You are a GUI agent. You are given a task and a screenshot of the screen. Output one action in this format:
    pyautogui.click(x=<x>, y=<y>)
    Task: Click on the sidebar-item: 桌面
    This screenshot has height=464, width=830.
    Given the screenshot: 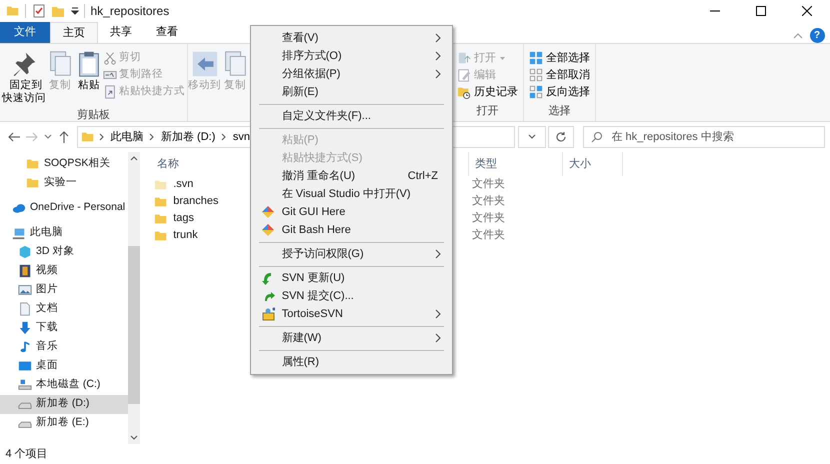 What is the action you would take?
    pyautogui.click(x=64, y=366)
    